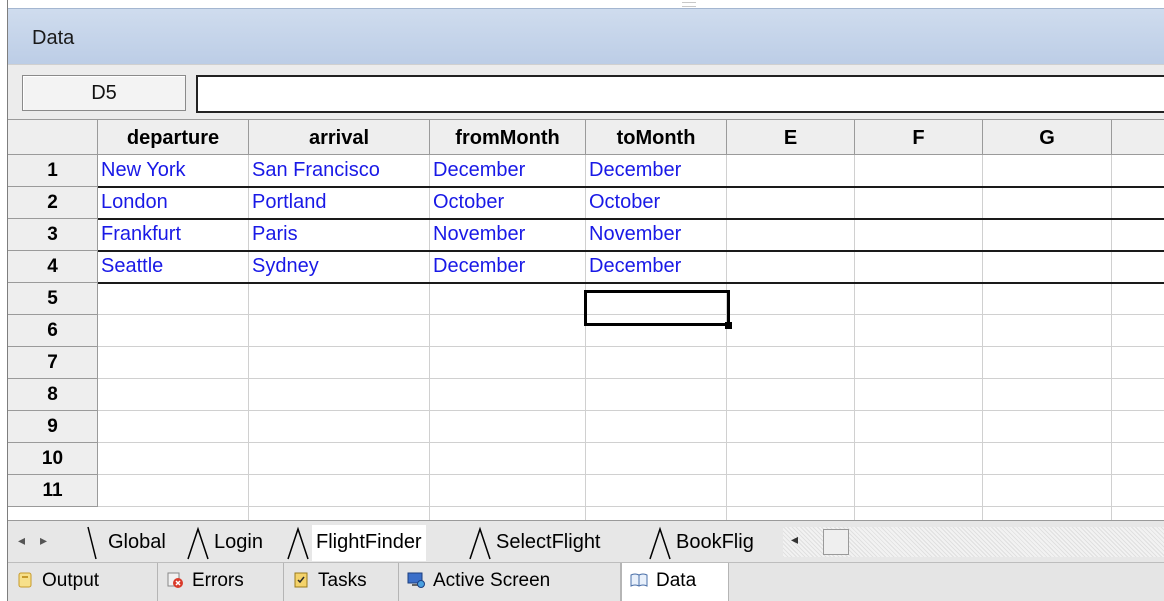  I want to click on sheet-tab-global: Global, so click(137, 543).